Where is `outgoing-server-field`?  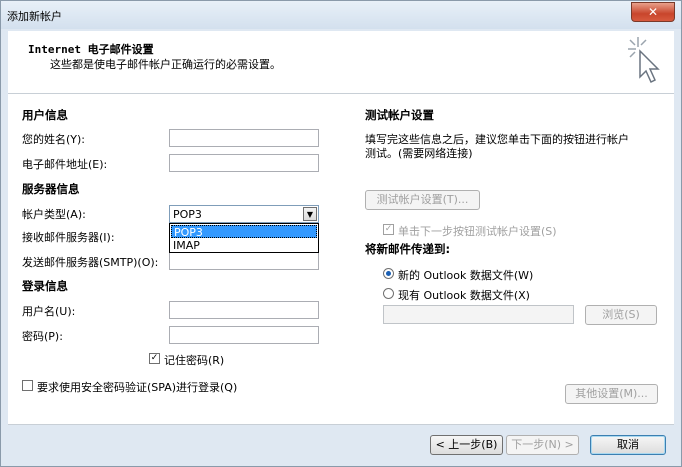 outgoing-server-field is located at coordinates (244, 261).